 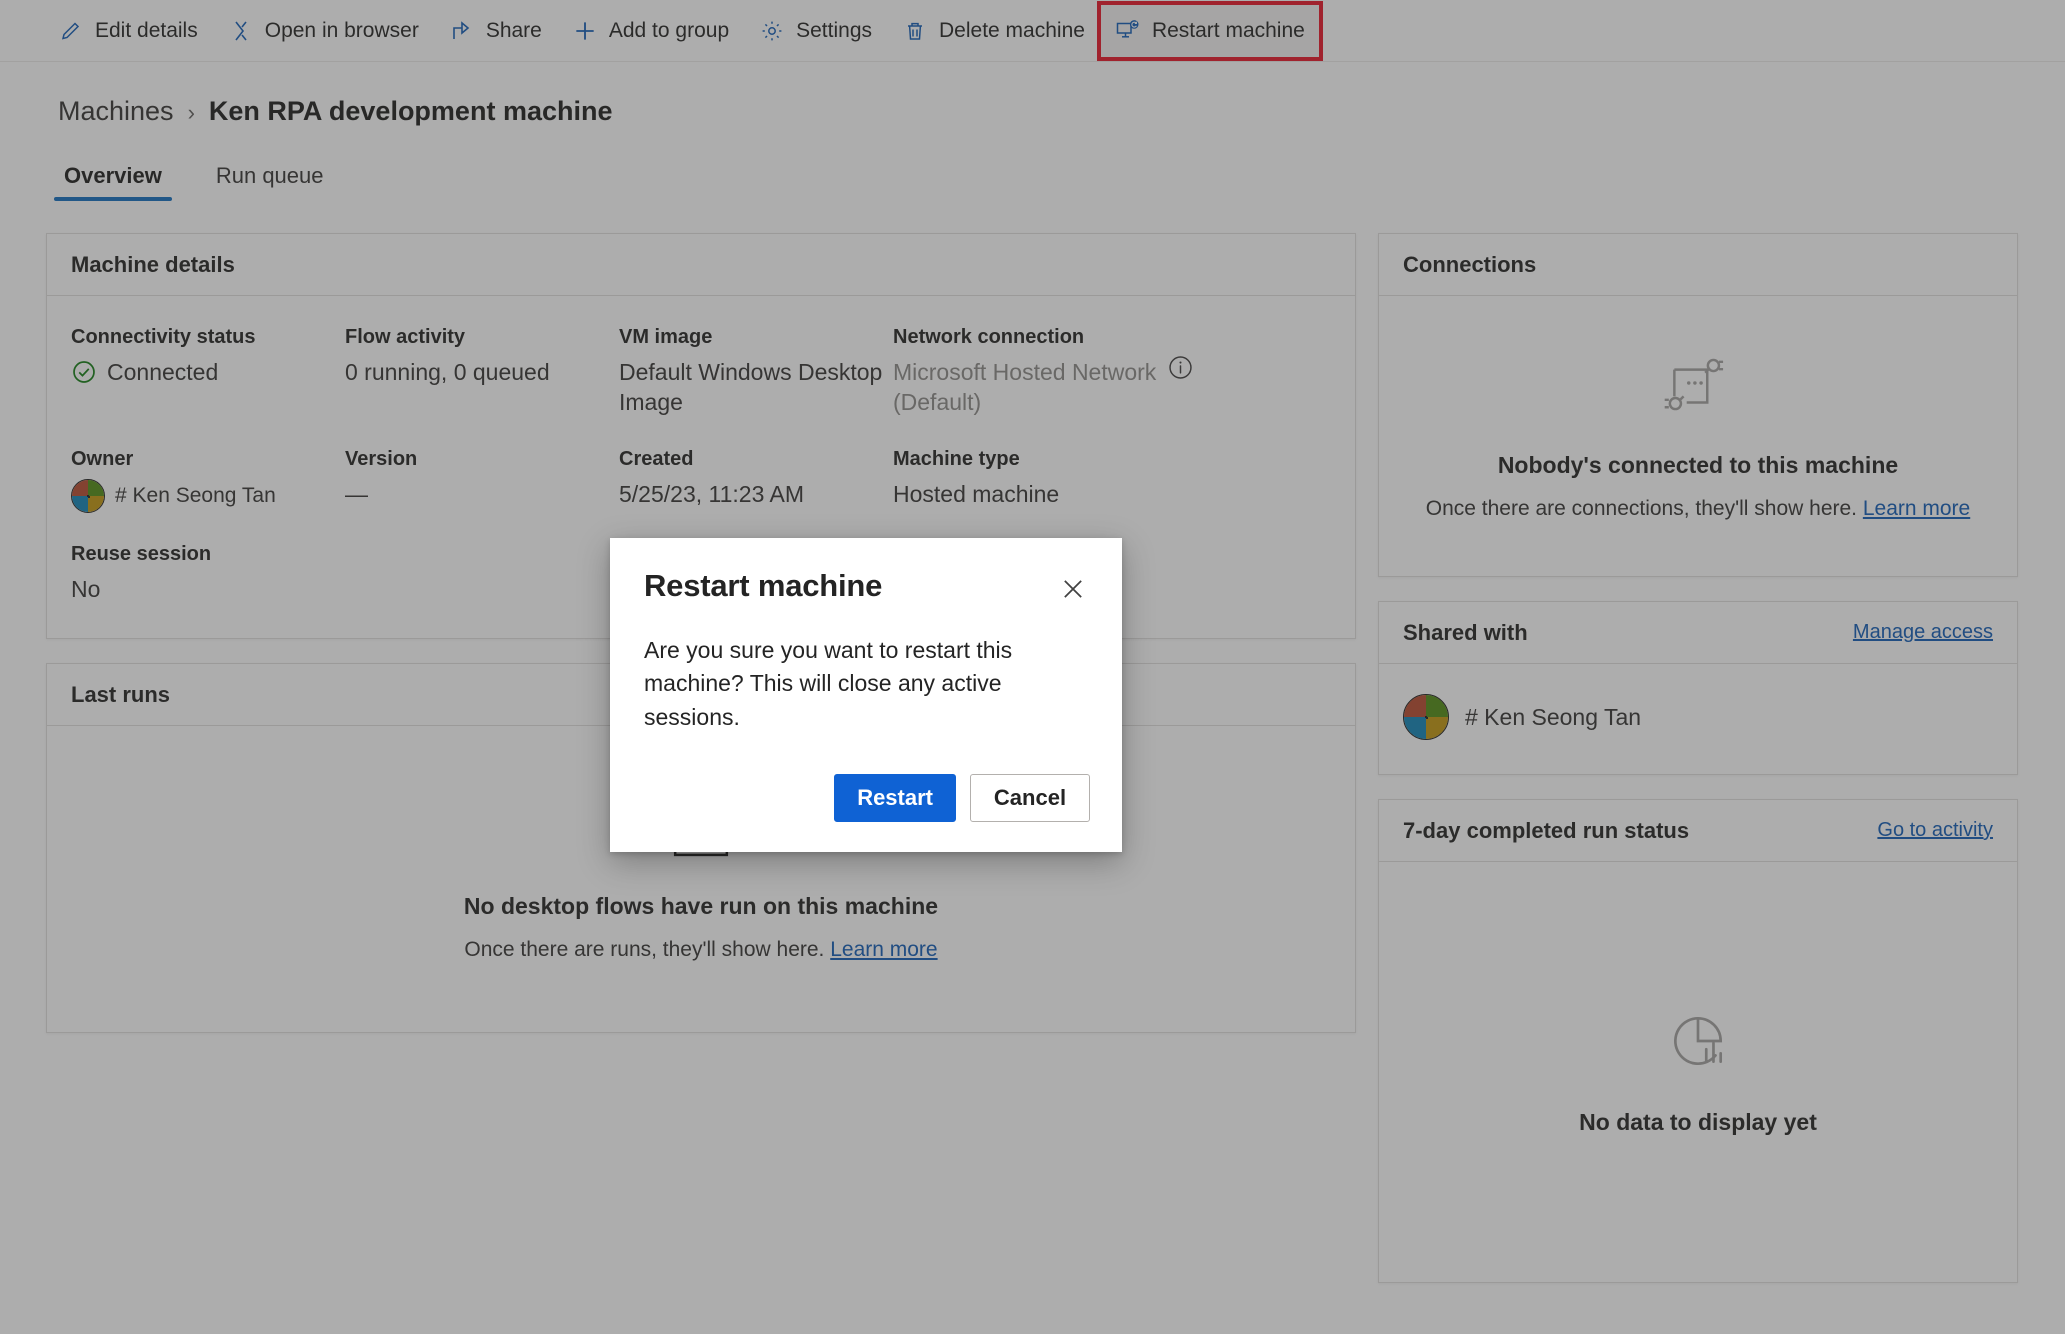 I want to click on dialog-actions: Restart Cancel, so click(x=867, y=798).